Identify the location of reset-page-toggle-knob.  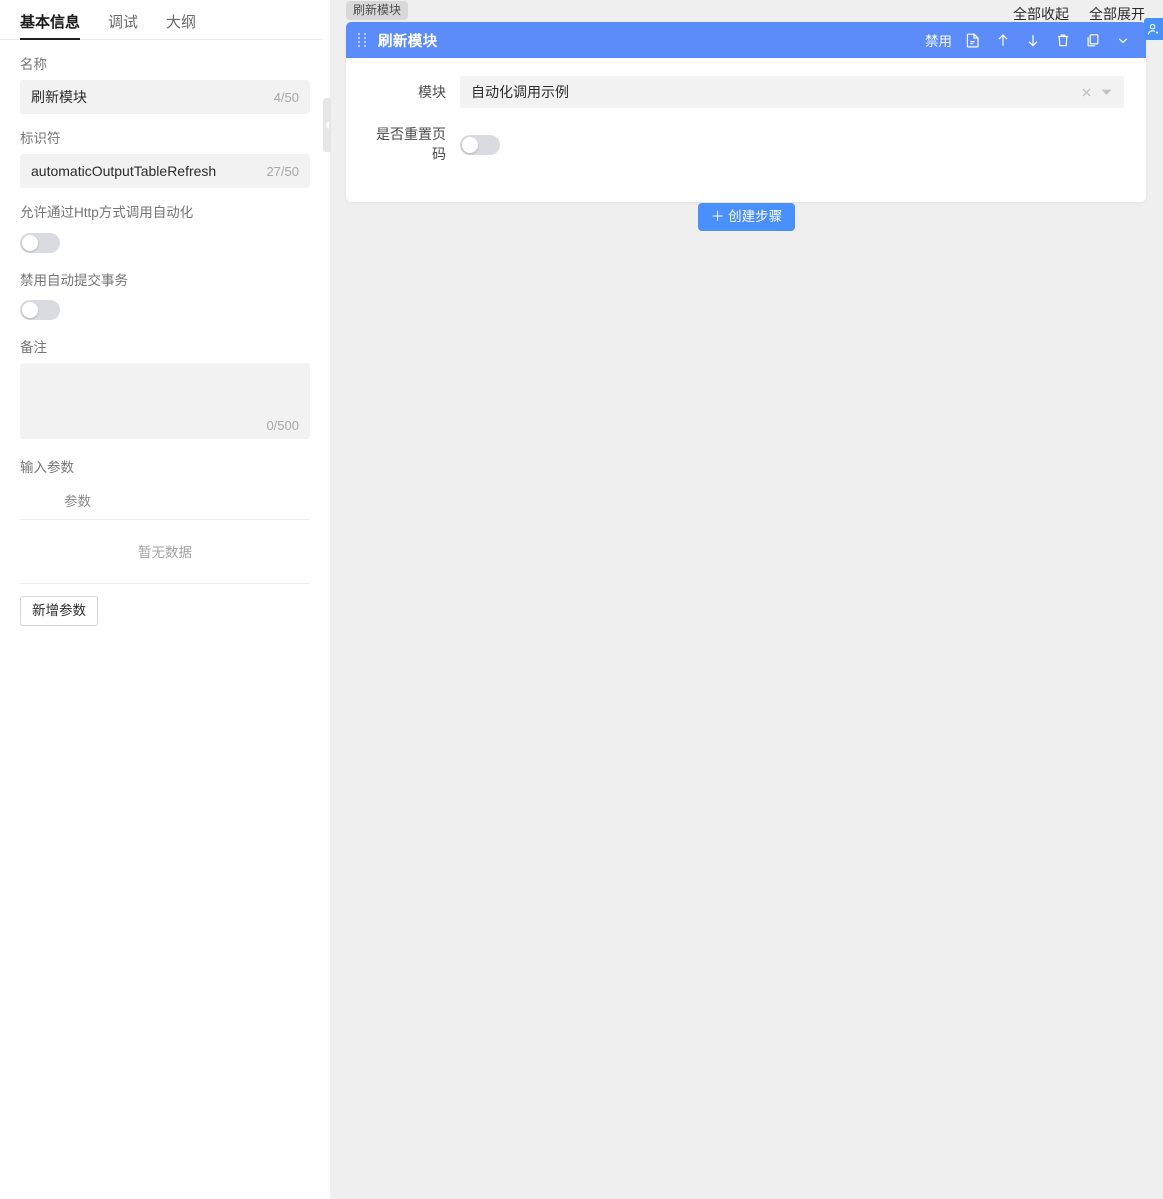
(470, 144).